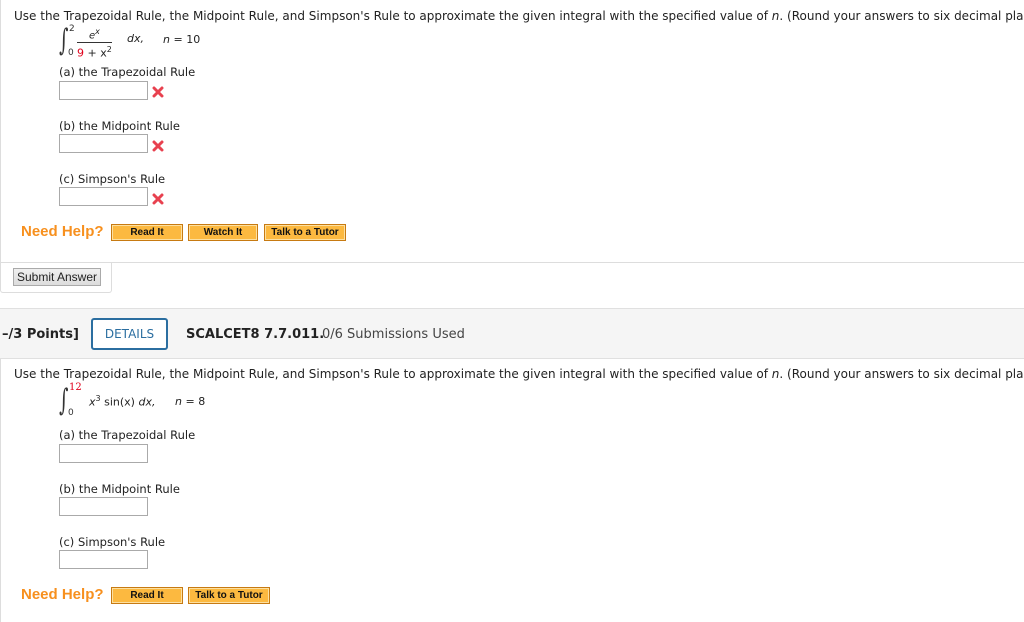 The image size is (1024, 622). Describe the element at coordinates (80, 53) in the screenshot. I see `denominator-constant: 9` at that location.